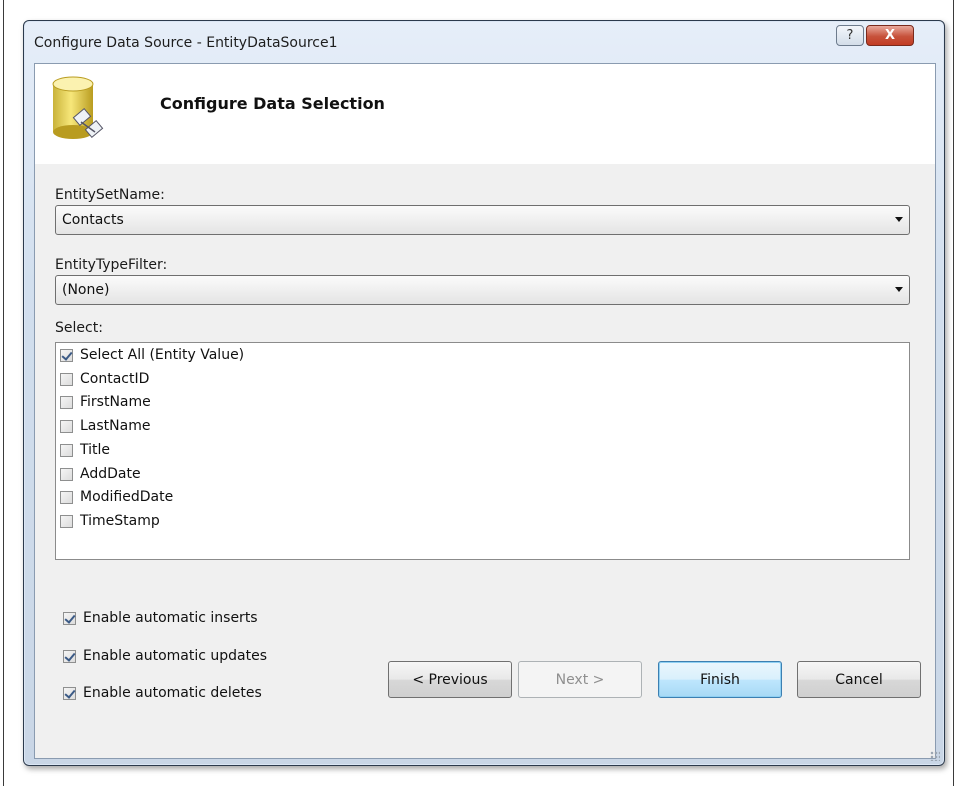  Describe the element at coordinates (95, 450) in the screenshot. I see `list-item-label: Title` at that location.